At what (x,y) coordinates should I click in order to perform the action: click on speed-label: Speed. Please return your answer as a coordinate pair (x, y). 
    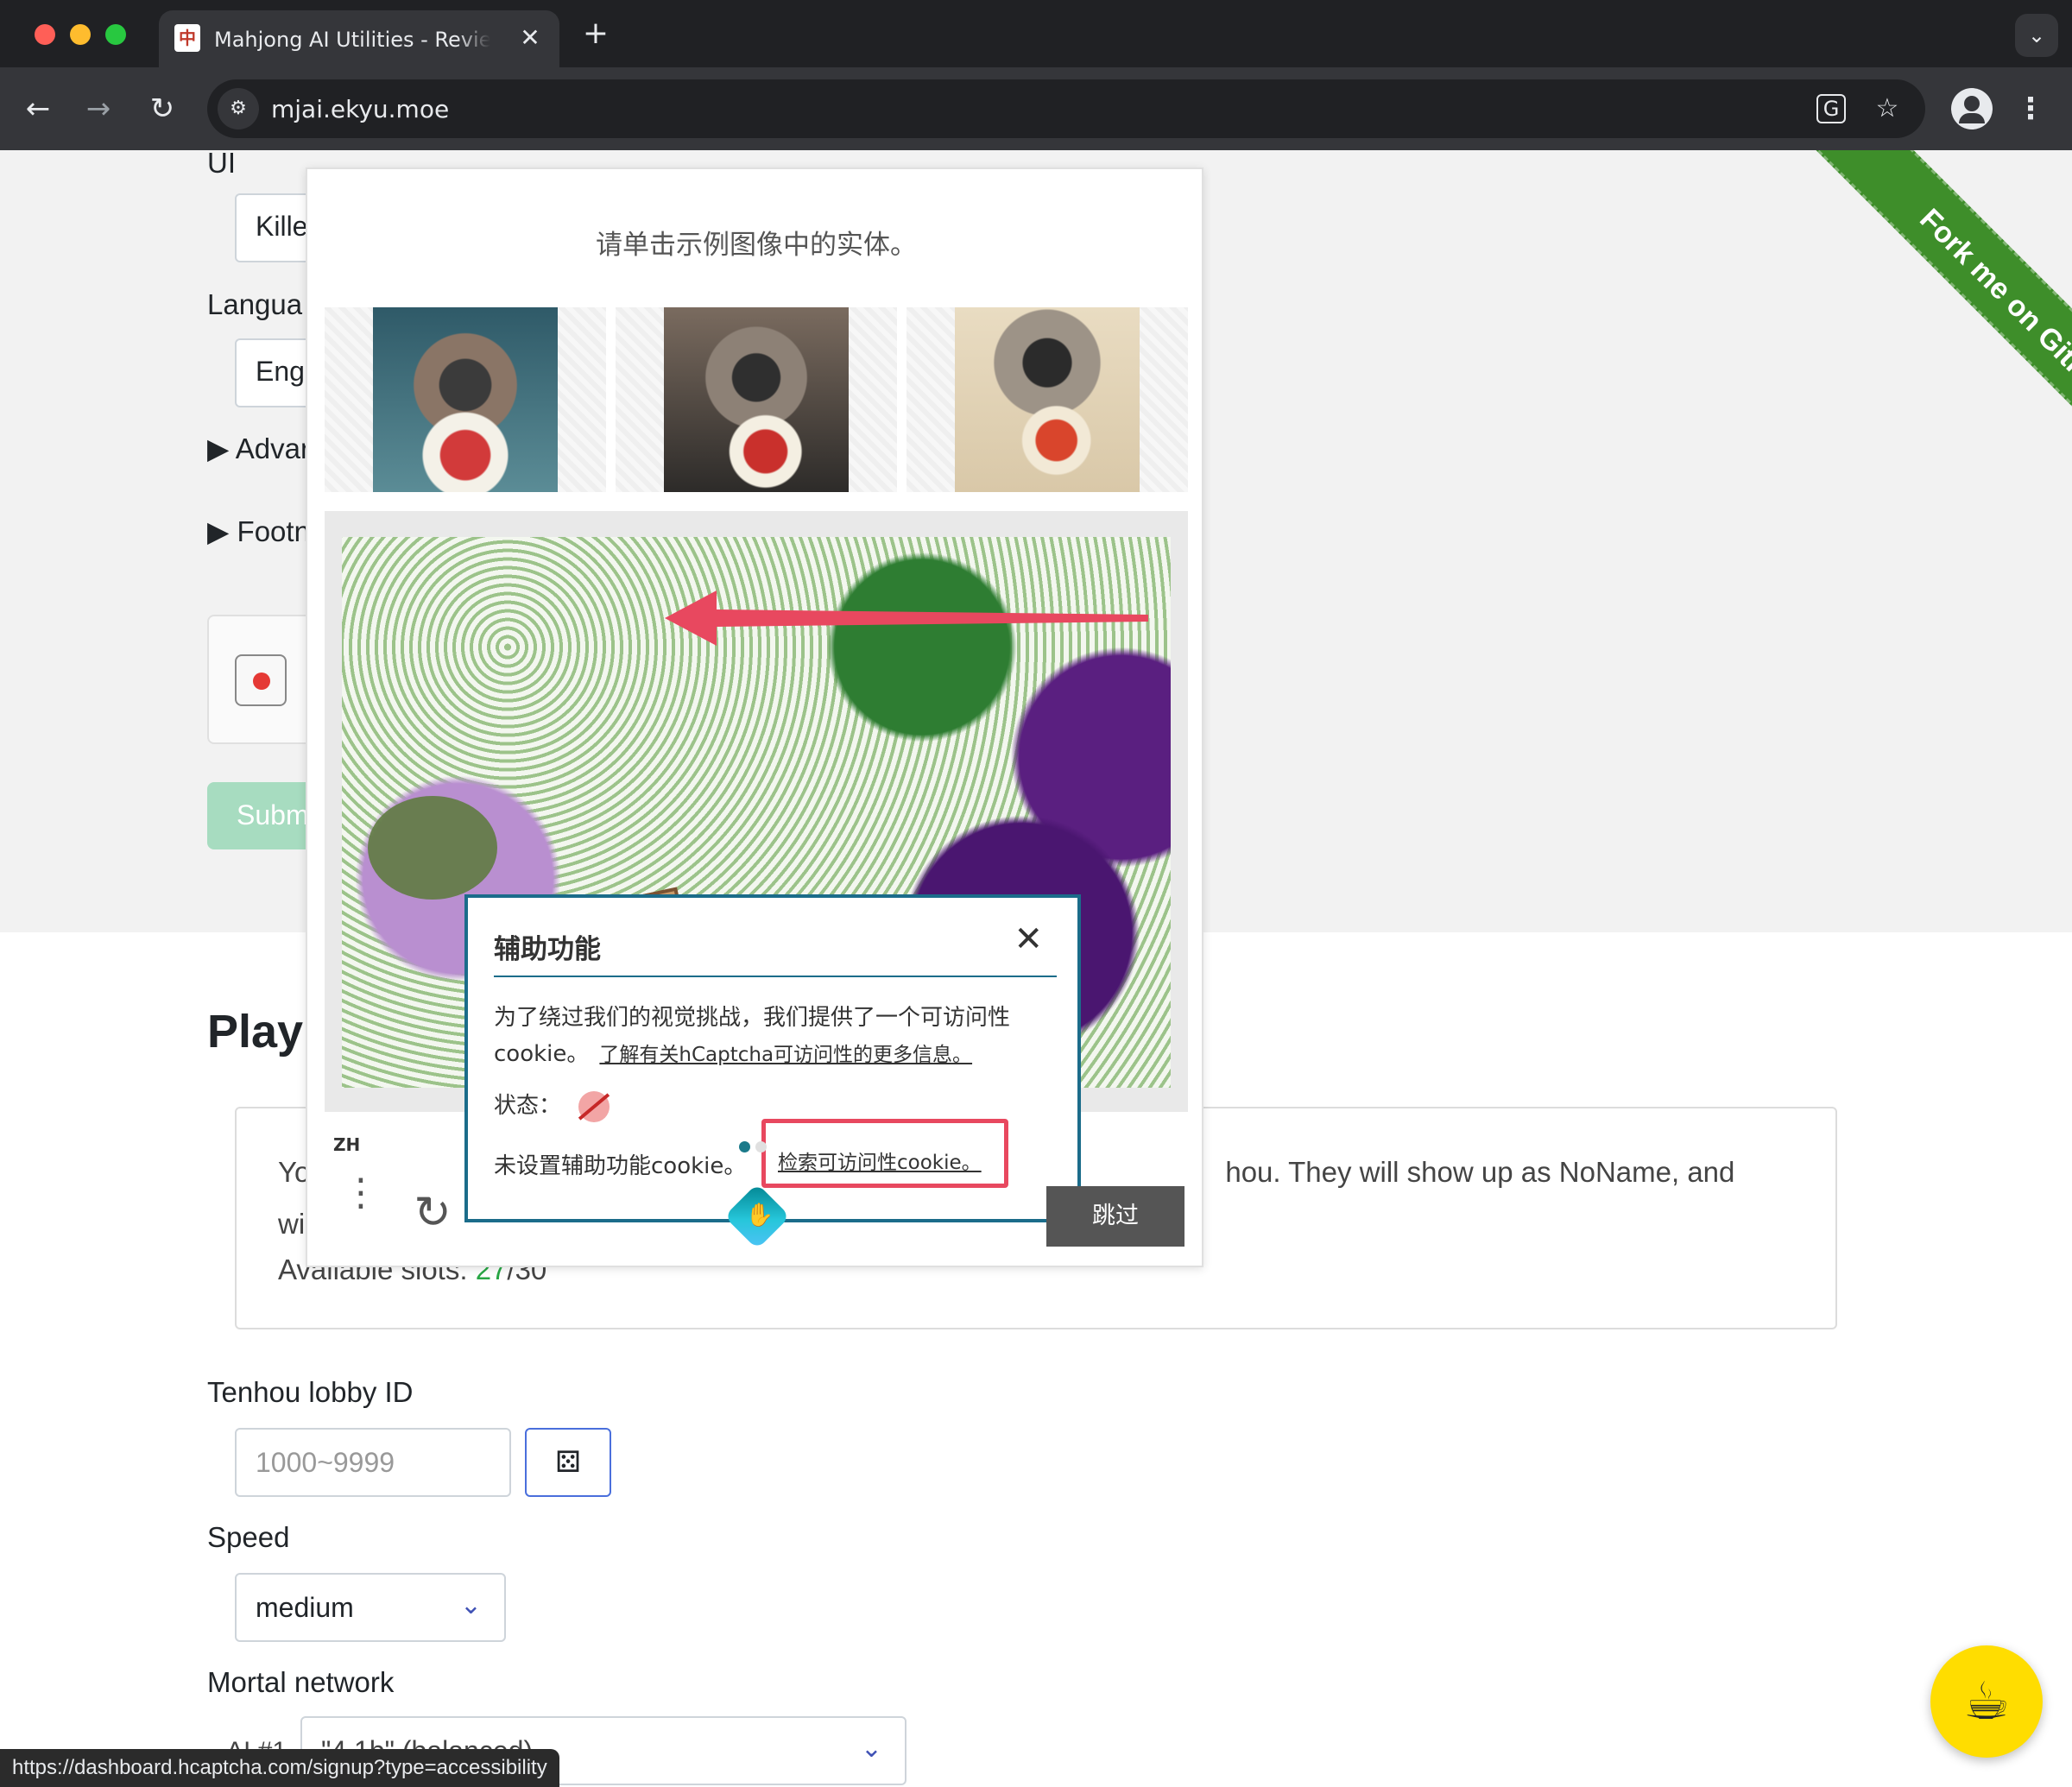
    Looking at the image, I should click on (248, 1537).